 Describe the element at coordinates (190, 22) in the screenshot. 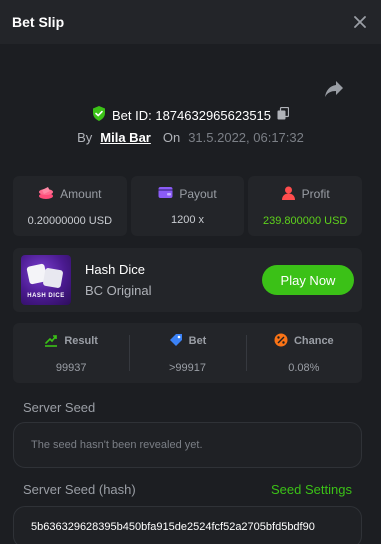

I see `bet-slip-header: Bet Slip` at that location.